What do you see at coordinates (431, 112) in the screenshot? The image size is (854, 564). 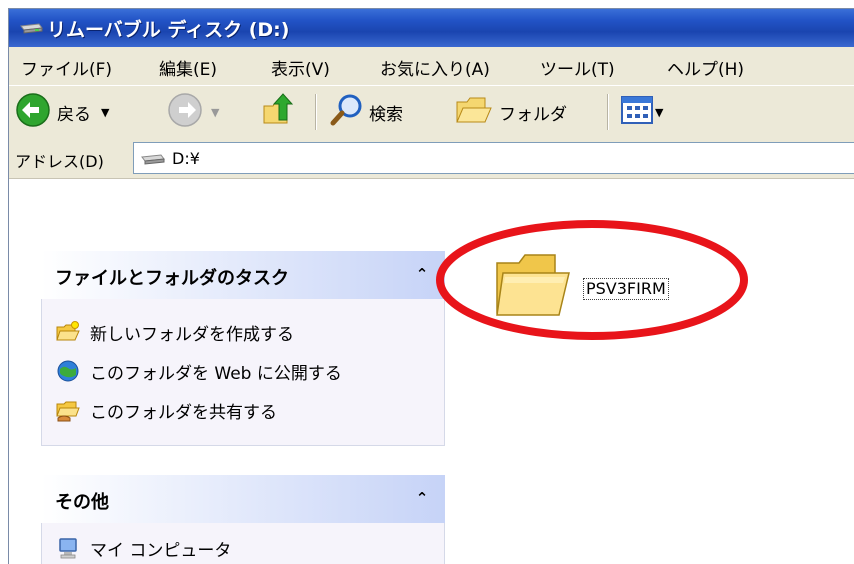 I see `standard-toolbar: 戻る ▼ ▼ 検索 フォルダ ▼` at bounding box center [431, 112].